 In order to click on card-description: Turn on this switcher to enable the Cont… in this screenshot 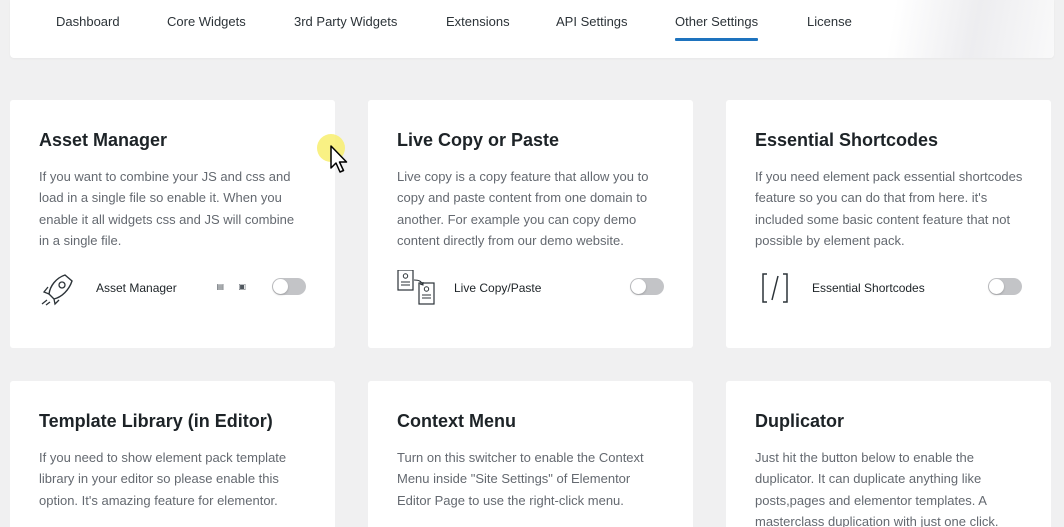, I will do `click(520, 479)`.